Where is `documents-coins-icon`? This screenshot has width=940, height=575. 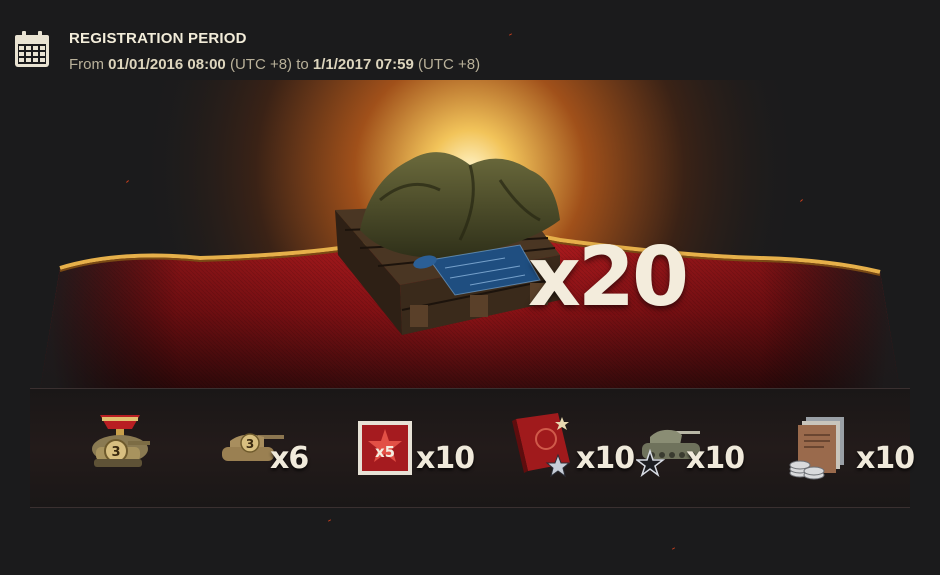 documents-coins-icon is located at coordinates (816, 448).